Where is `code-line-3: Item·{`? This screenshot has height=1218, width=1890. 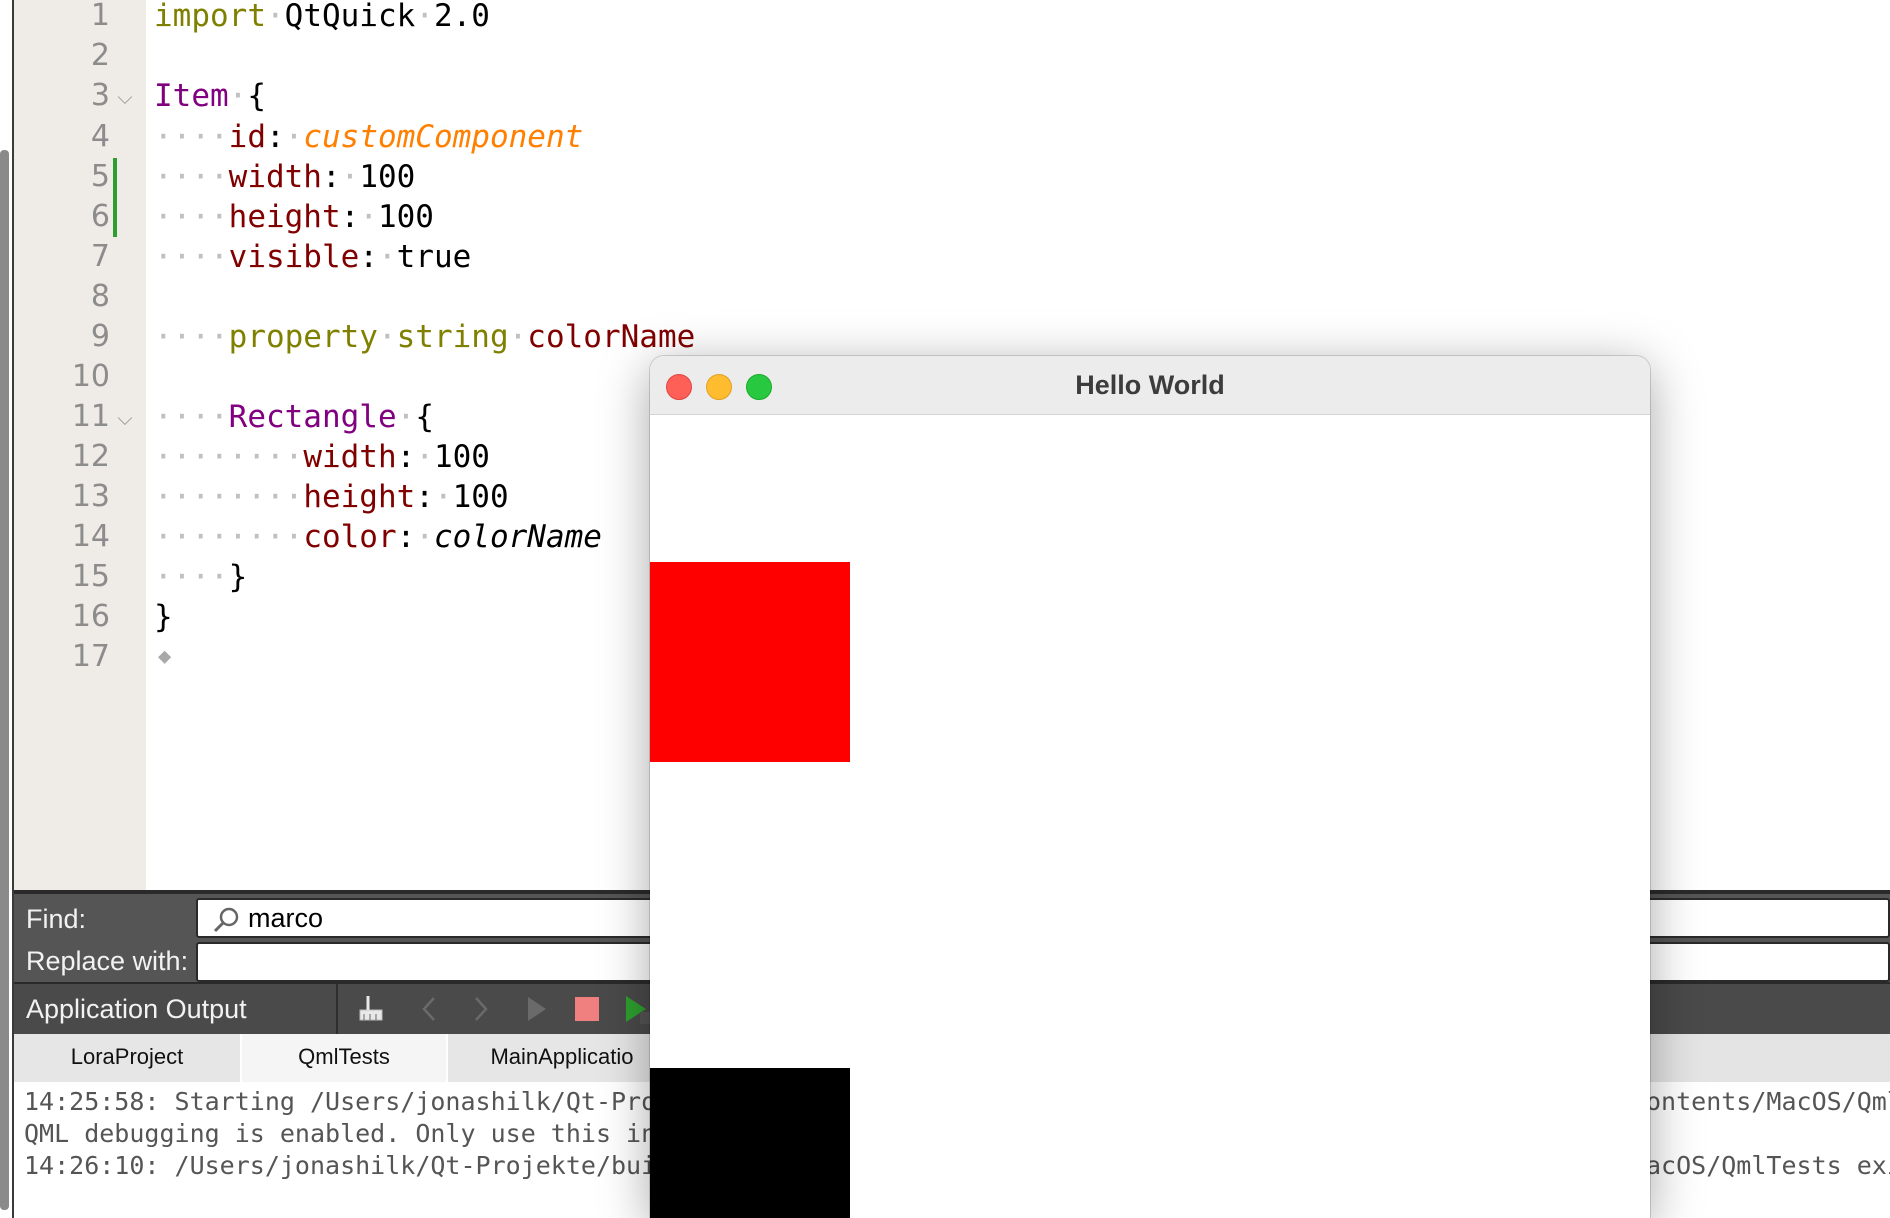 code-line-3: Item·{ is located at coordinates (210, 96).